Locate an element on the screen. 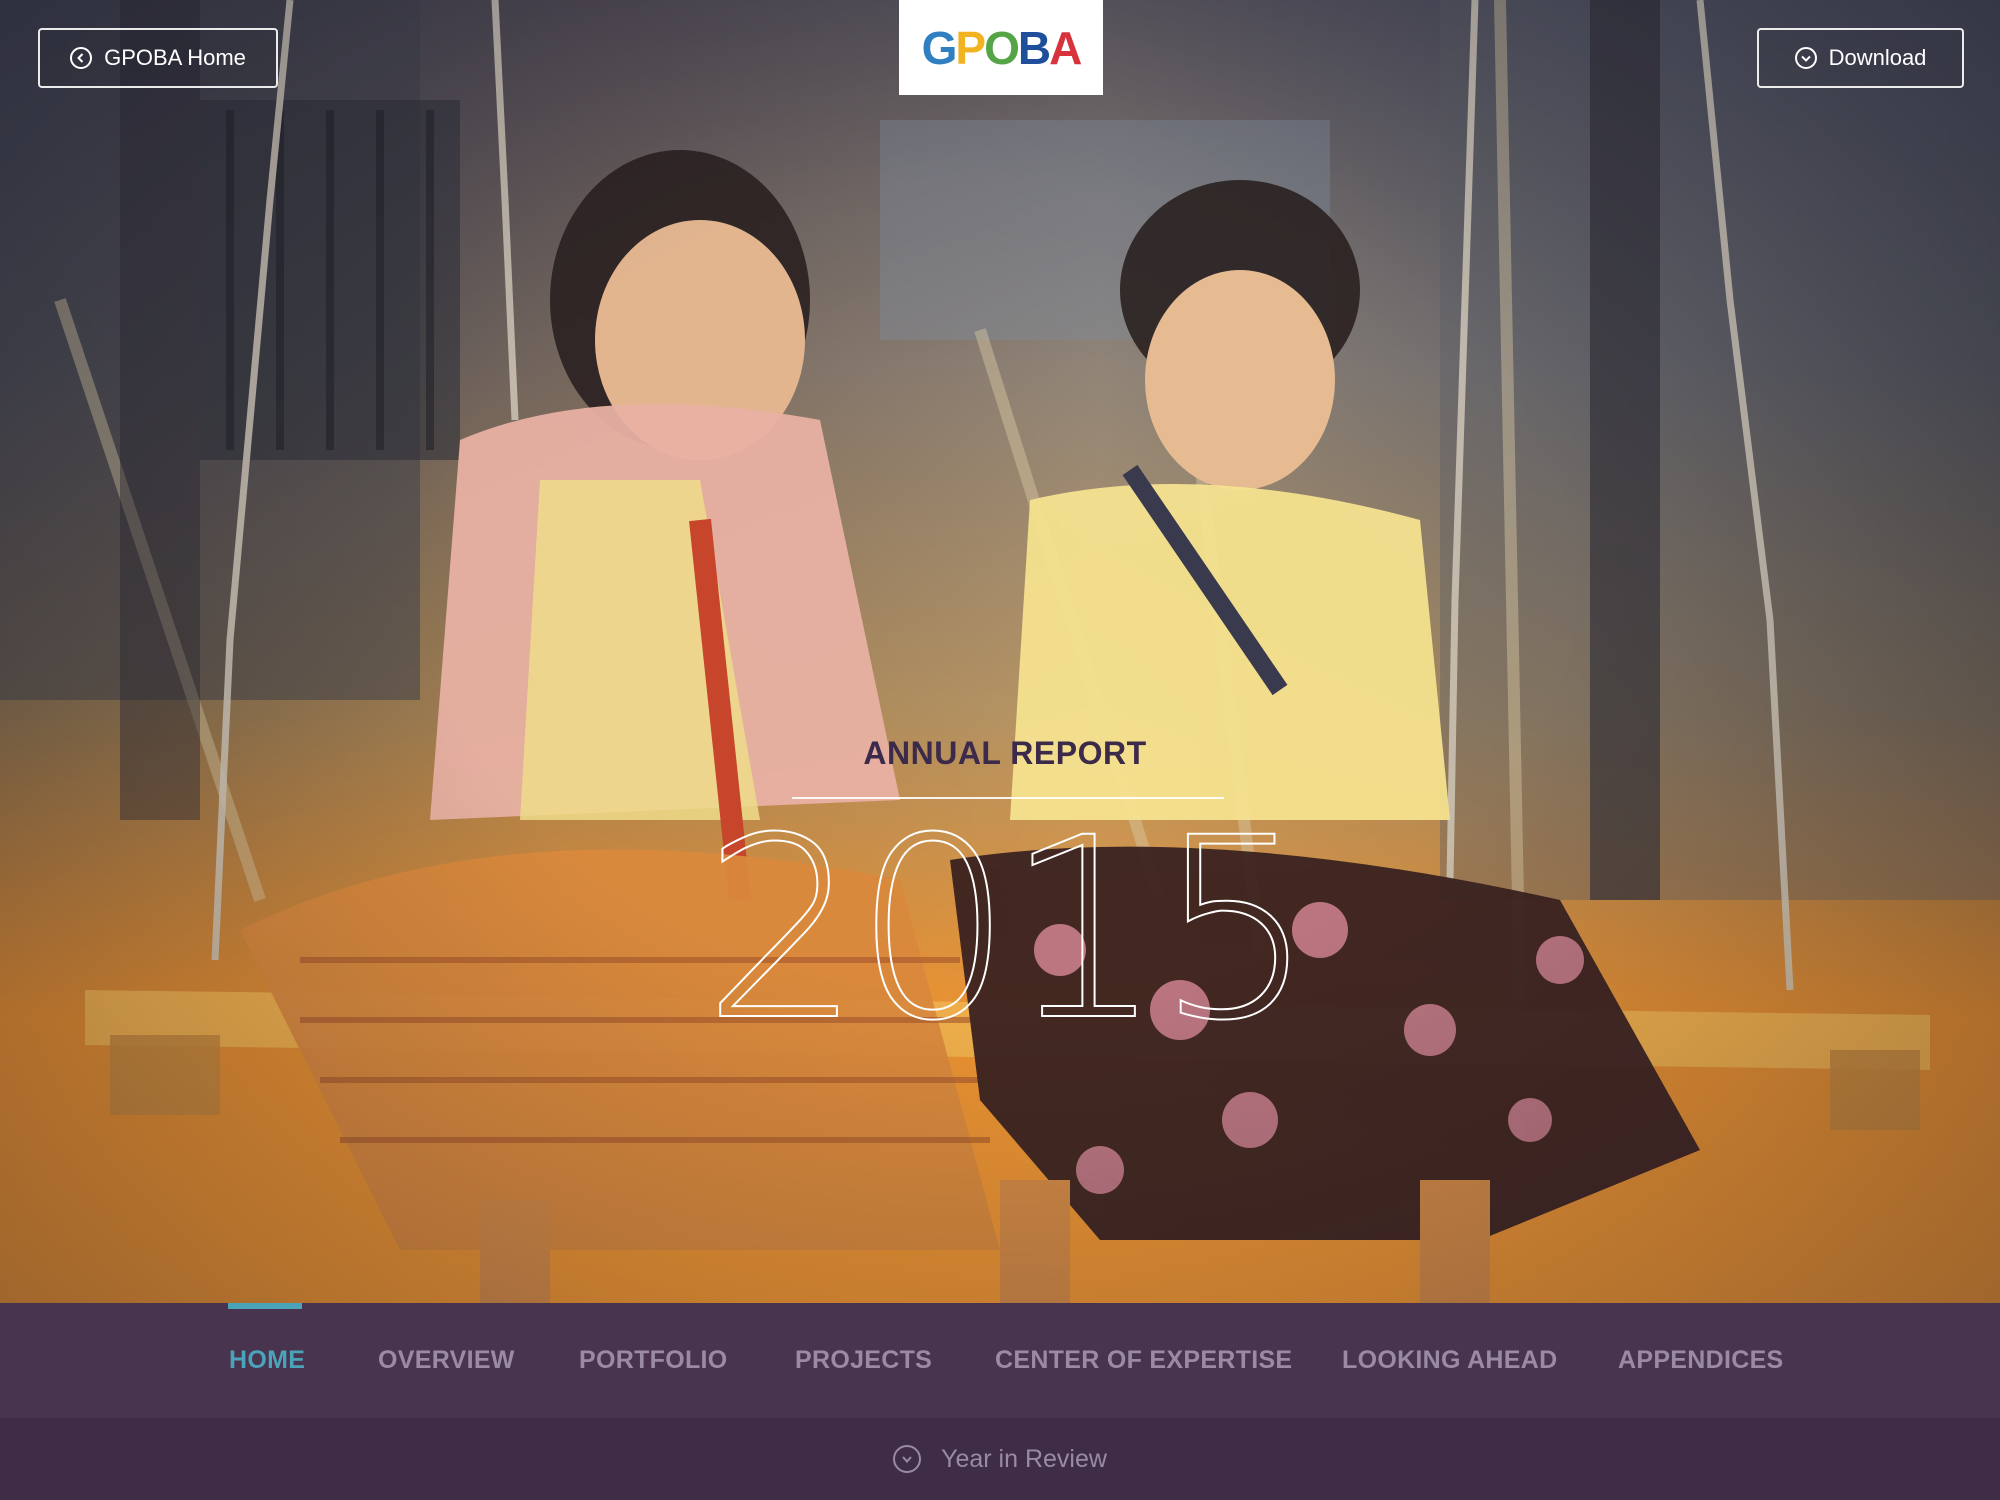  nav-item-looking-ahead: LOOKING AHEAD is located at coordinates (1449, 1360).